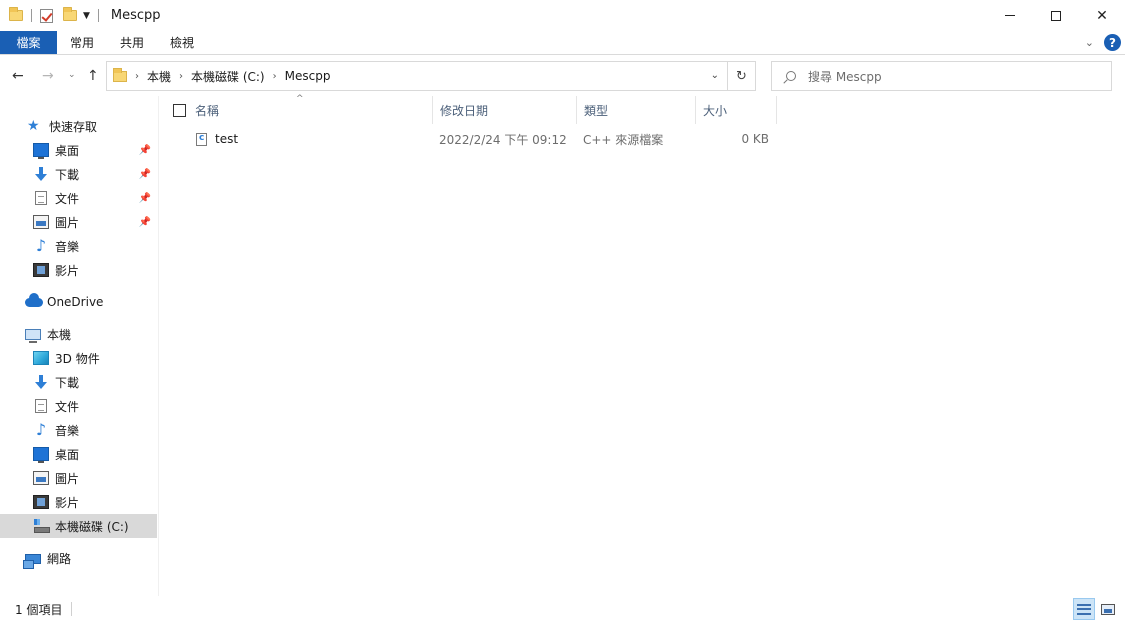 This screenshot has width=1125, height=622. I want to click on minimize-icon, so click(1010, 15).